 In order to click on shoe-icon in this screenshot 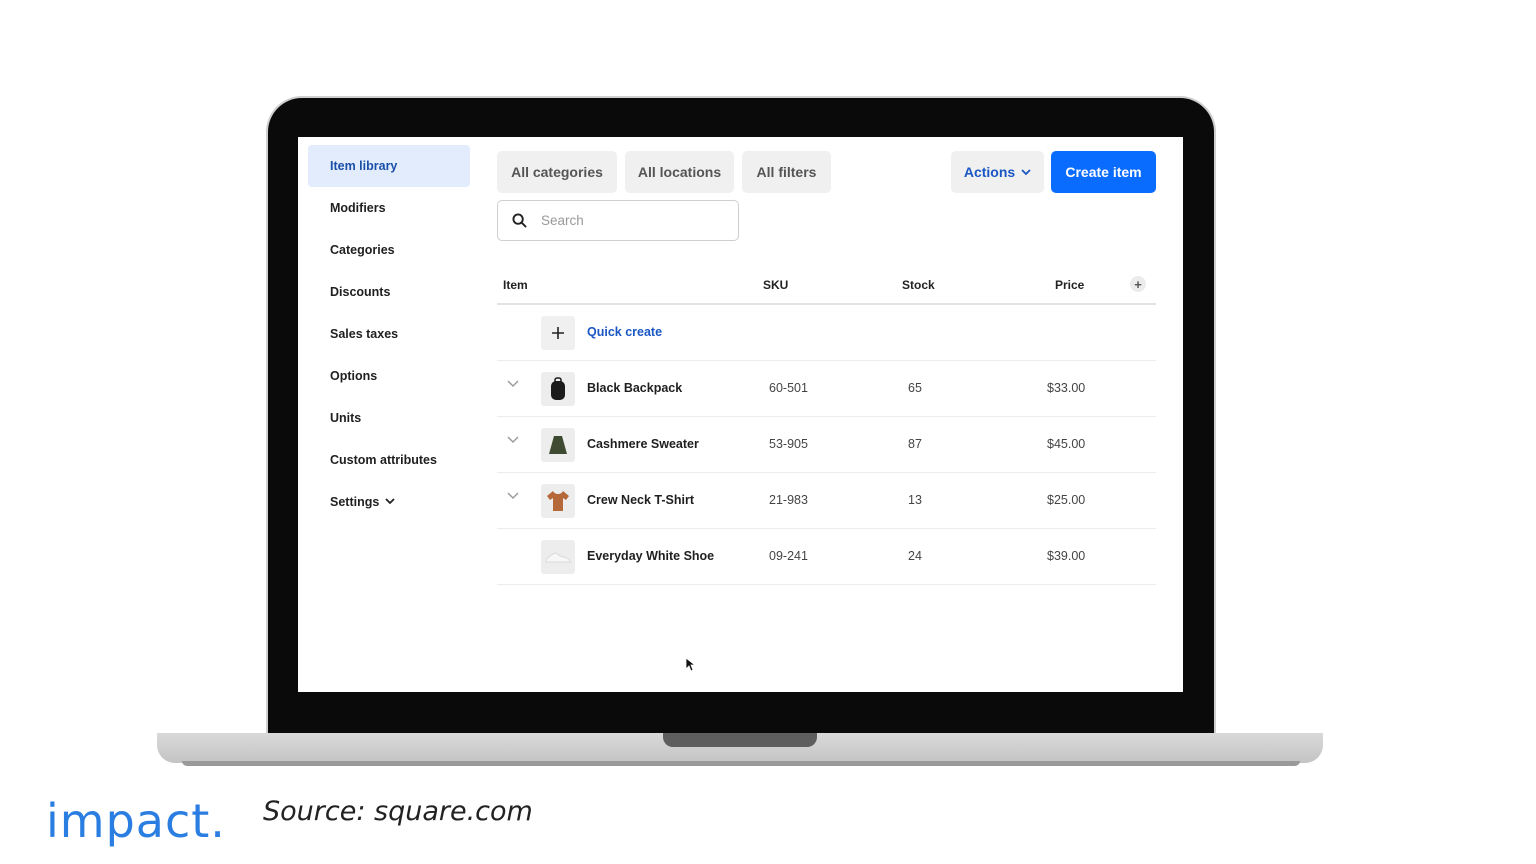, I will do `click(558, 557)`.